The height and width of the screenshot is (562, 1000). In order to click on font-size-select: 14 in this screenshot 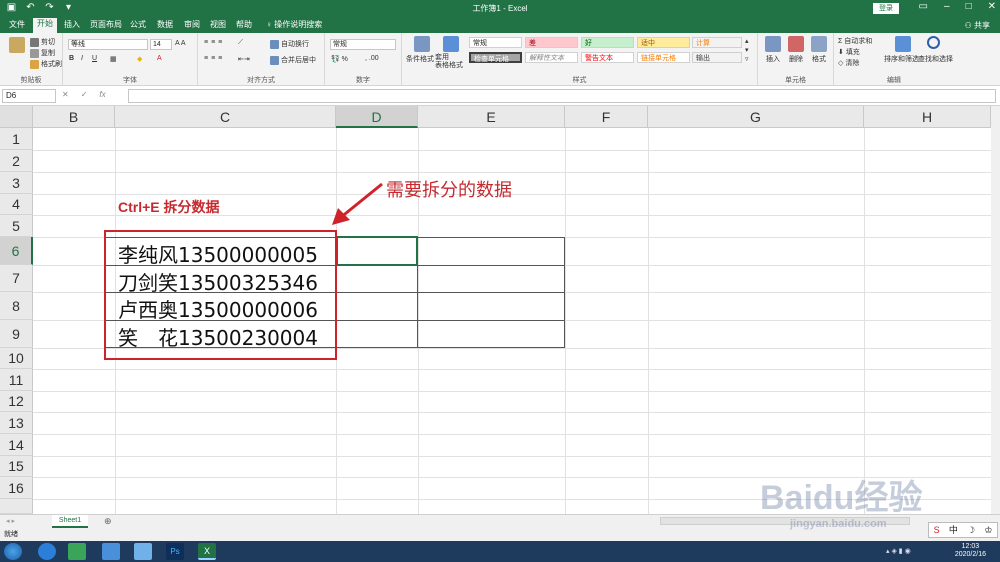, I will do `click(161, 44)`.